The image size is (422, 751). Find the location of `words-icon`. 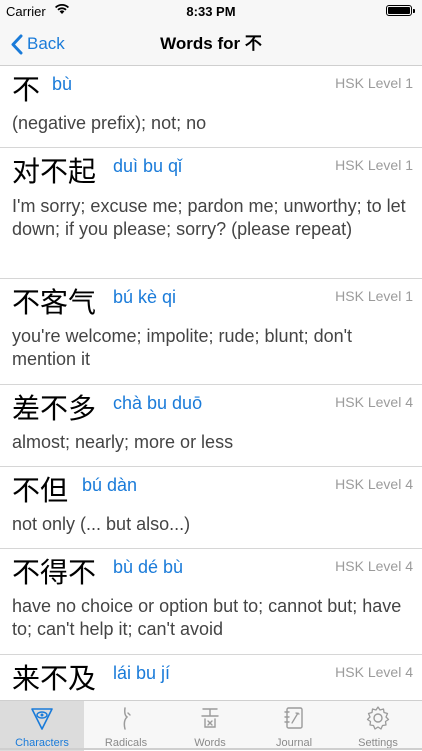

words-icon is located at coordinates (210, 718).